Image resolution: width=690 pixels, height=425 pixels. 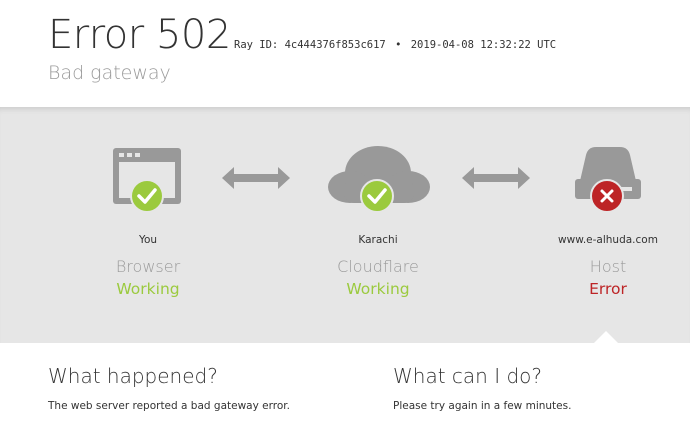 I want to click on error-subtitle: Bad gateway, so click(x=109, y=73).